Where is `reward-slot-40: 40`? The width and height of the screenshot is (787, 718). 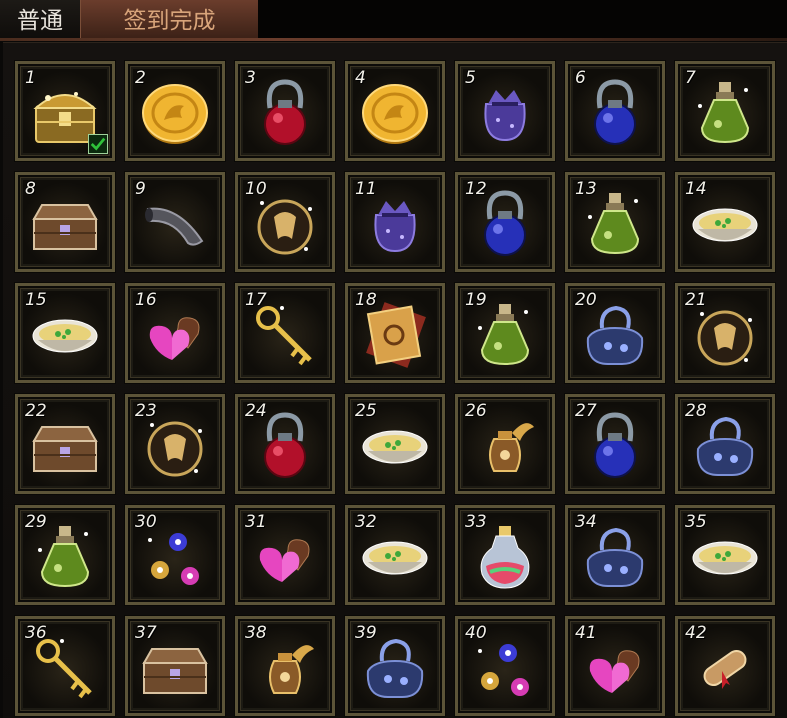 reward-slot-40: 40 is located at coordinates (505, 666).